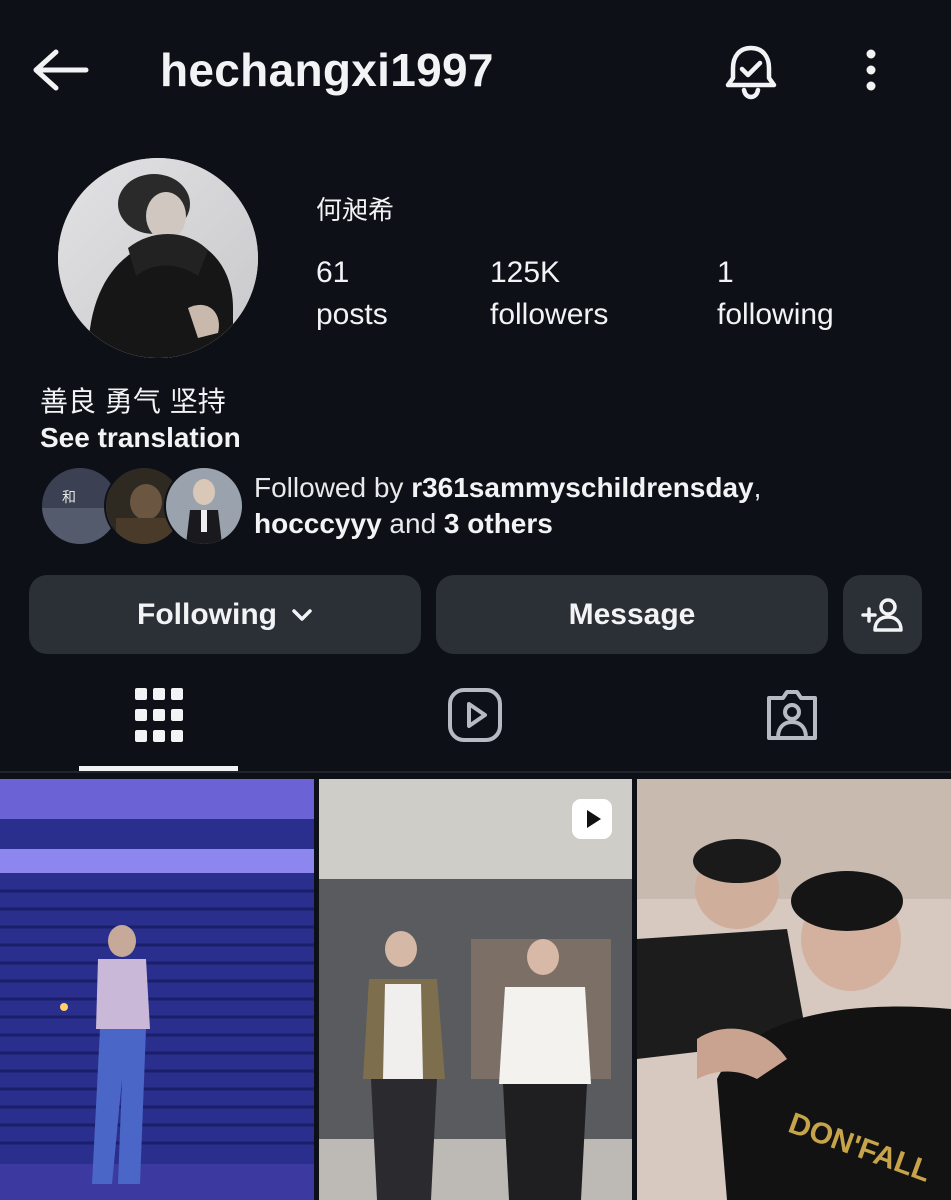  What do you see at coordinates (327, 70) in the screenshot?
I see `profile-username: hechangxi1997` at bounding box center [327, 70].